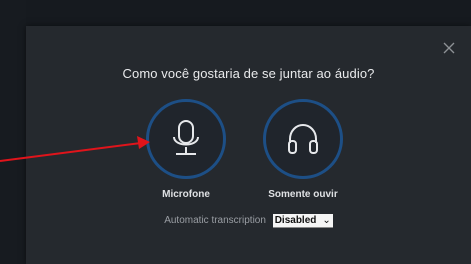 The width and height of the screenshot is (471, 264). Describe the element at coordinates (303, 194) in the screenshot. I see `listen-only-label: Somente ouvir` at that location.